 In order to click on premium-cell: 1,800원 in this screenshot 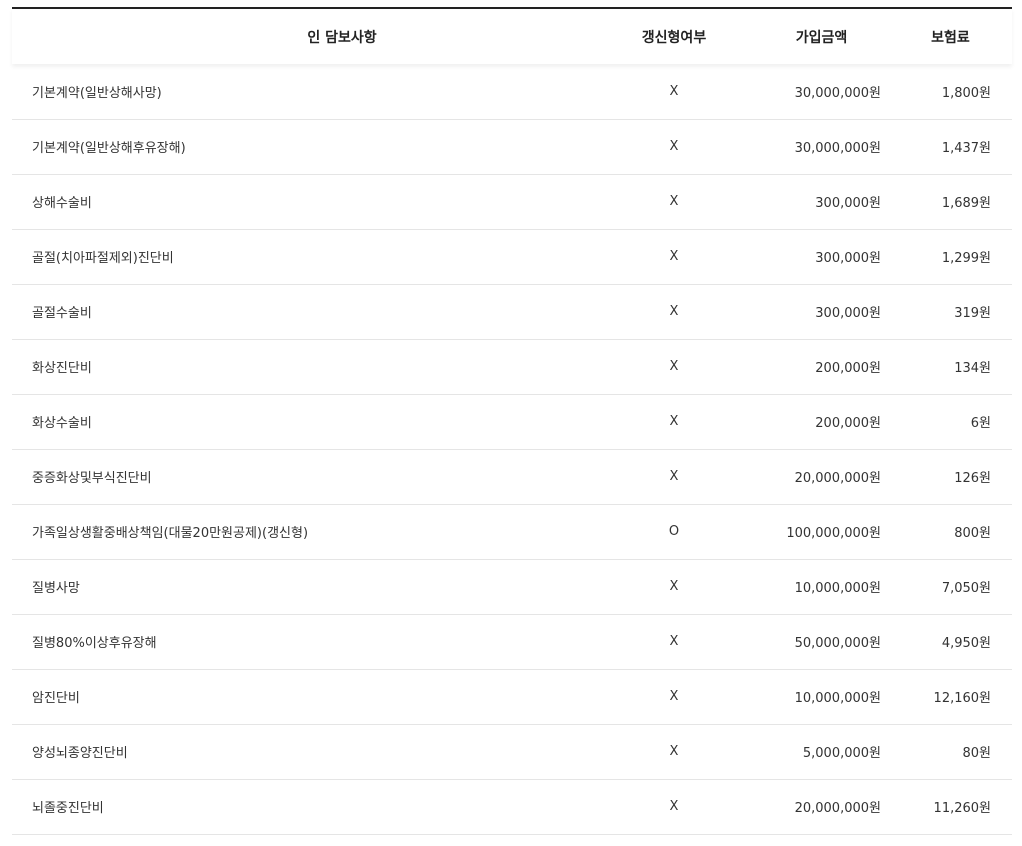, I will do `click(966, 93)`.